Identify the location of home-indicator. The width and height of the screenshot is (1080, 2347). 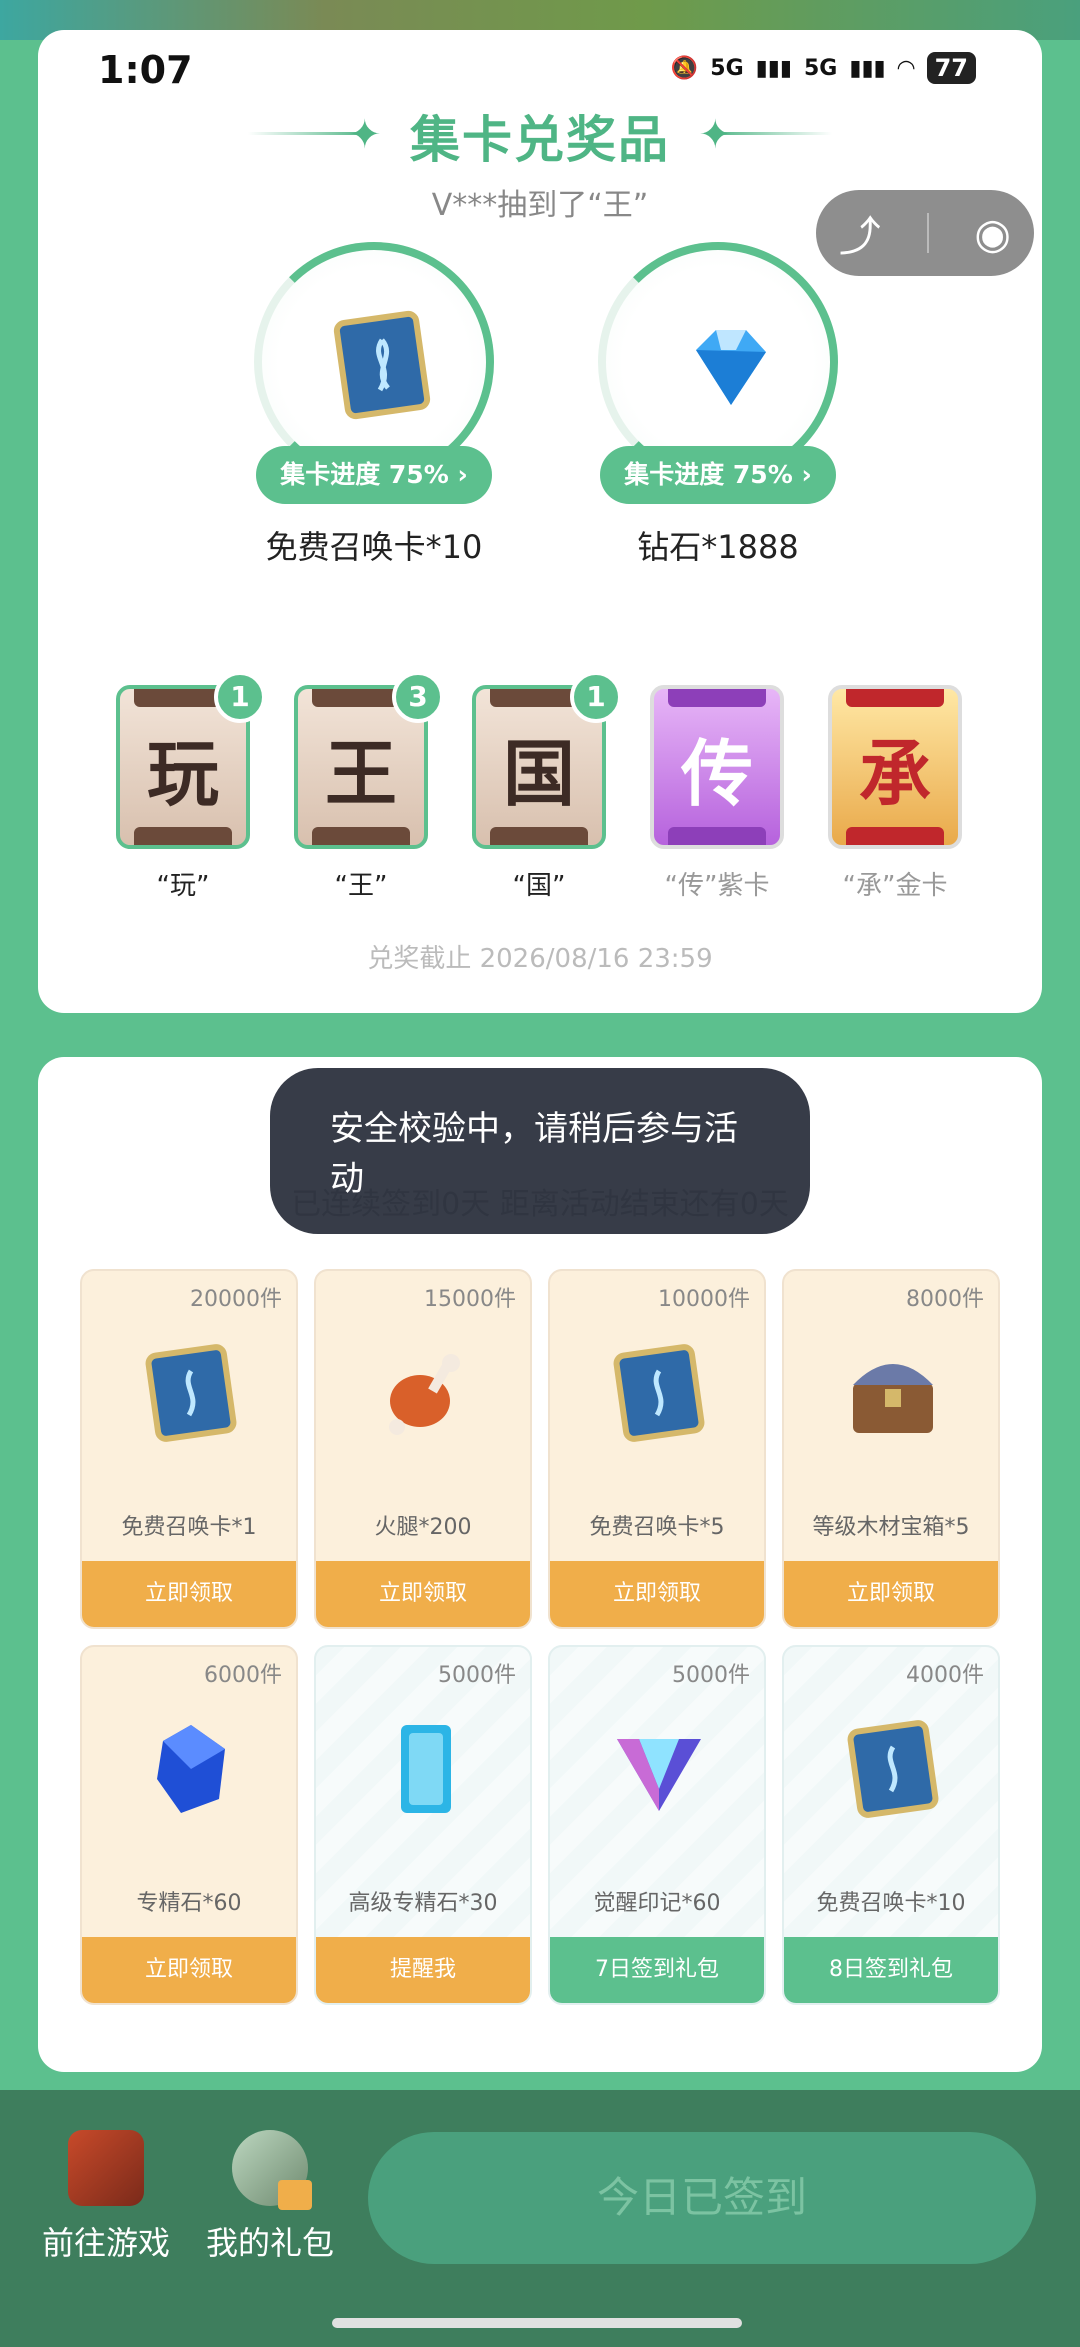
(537, 2323).